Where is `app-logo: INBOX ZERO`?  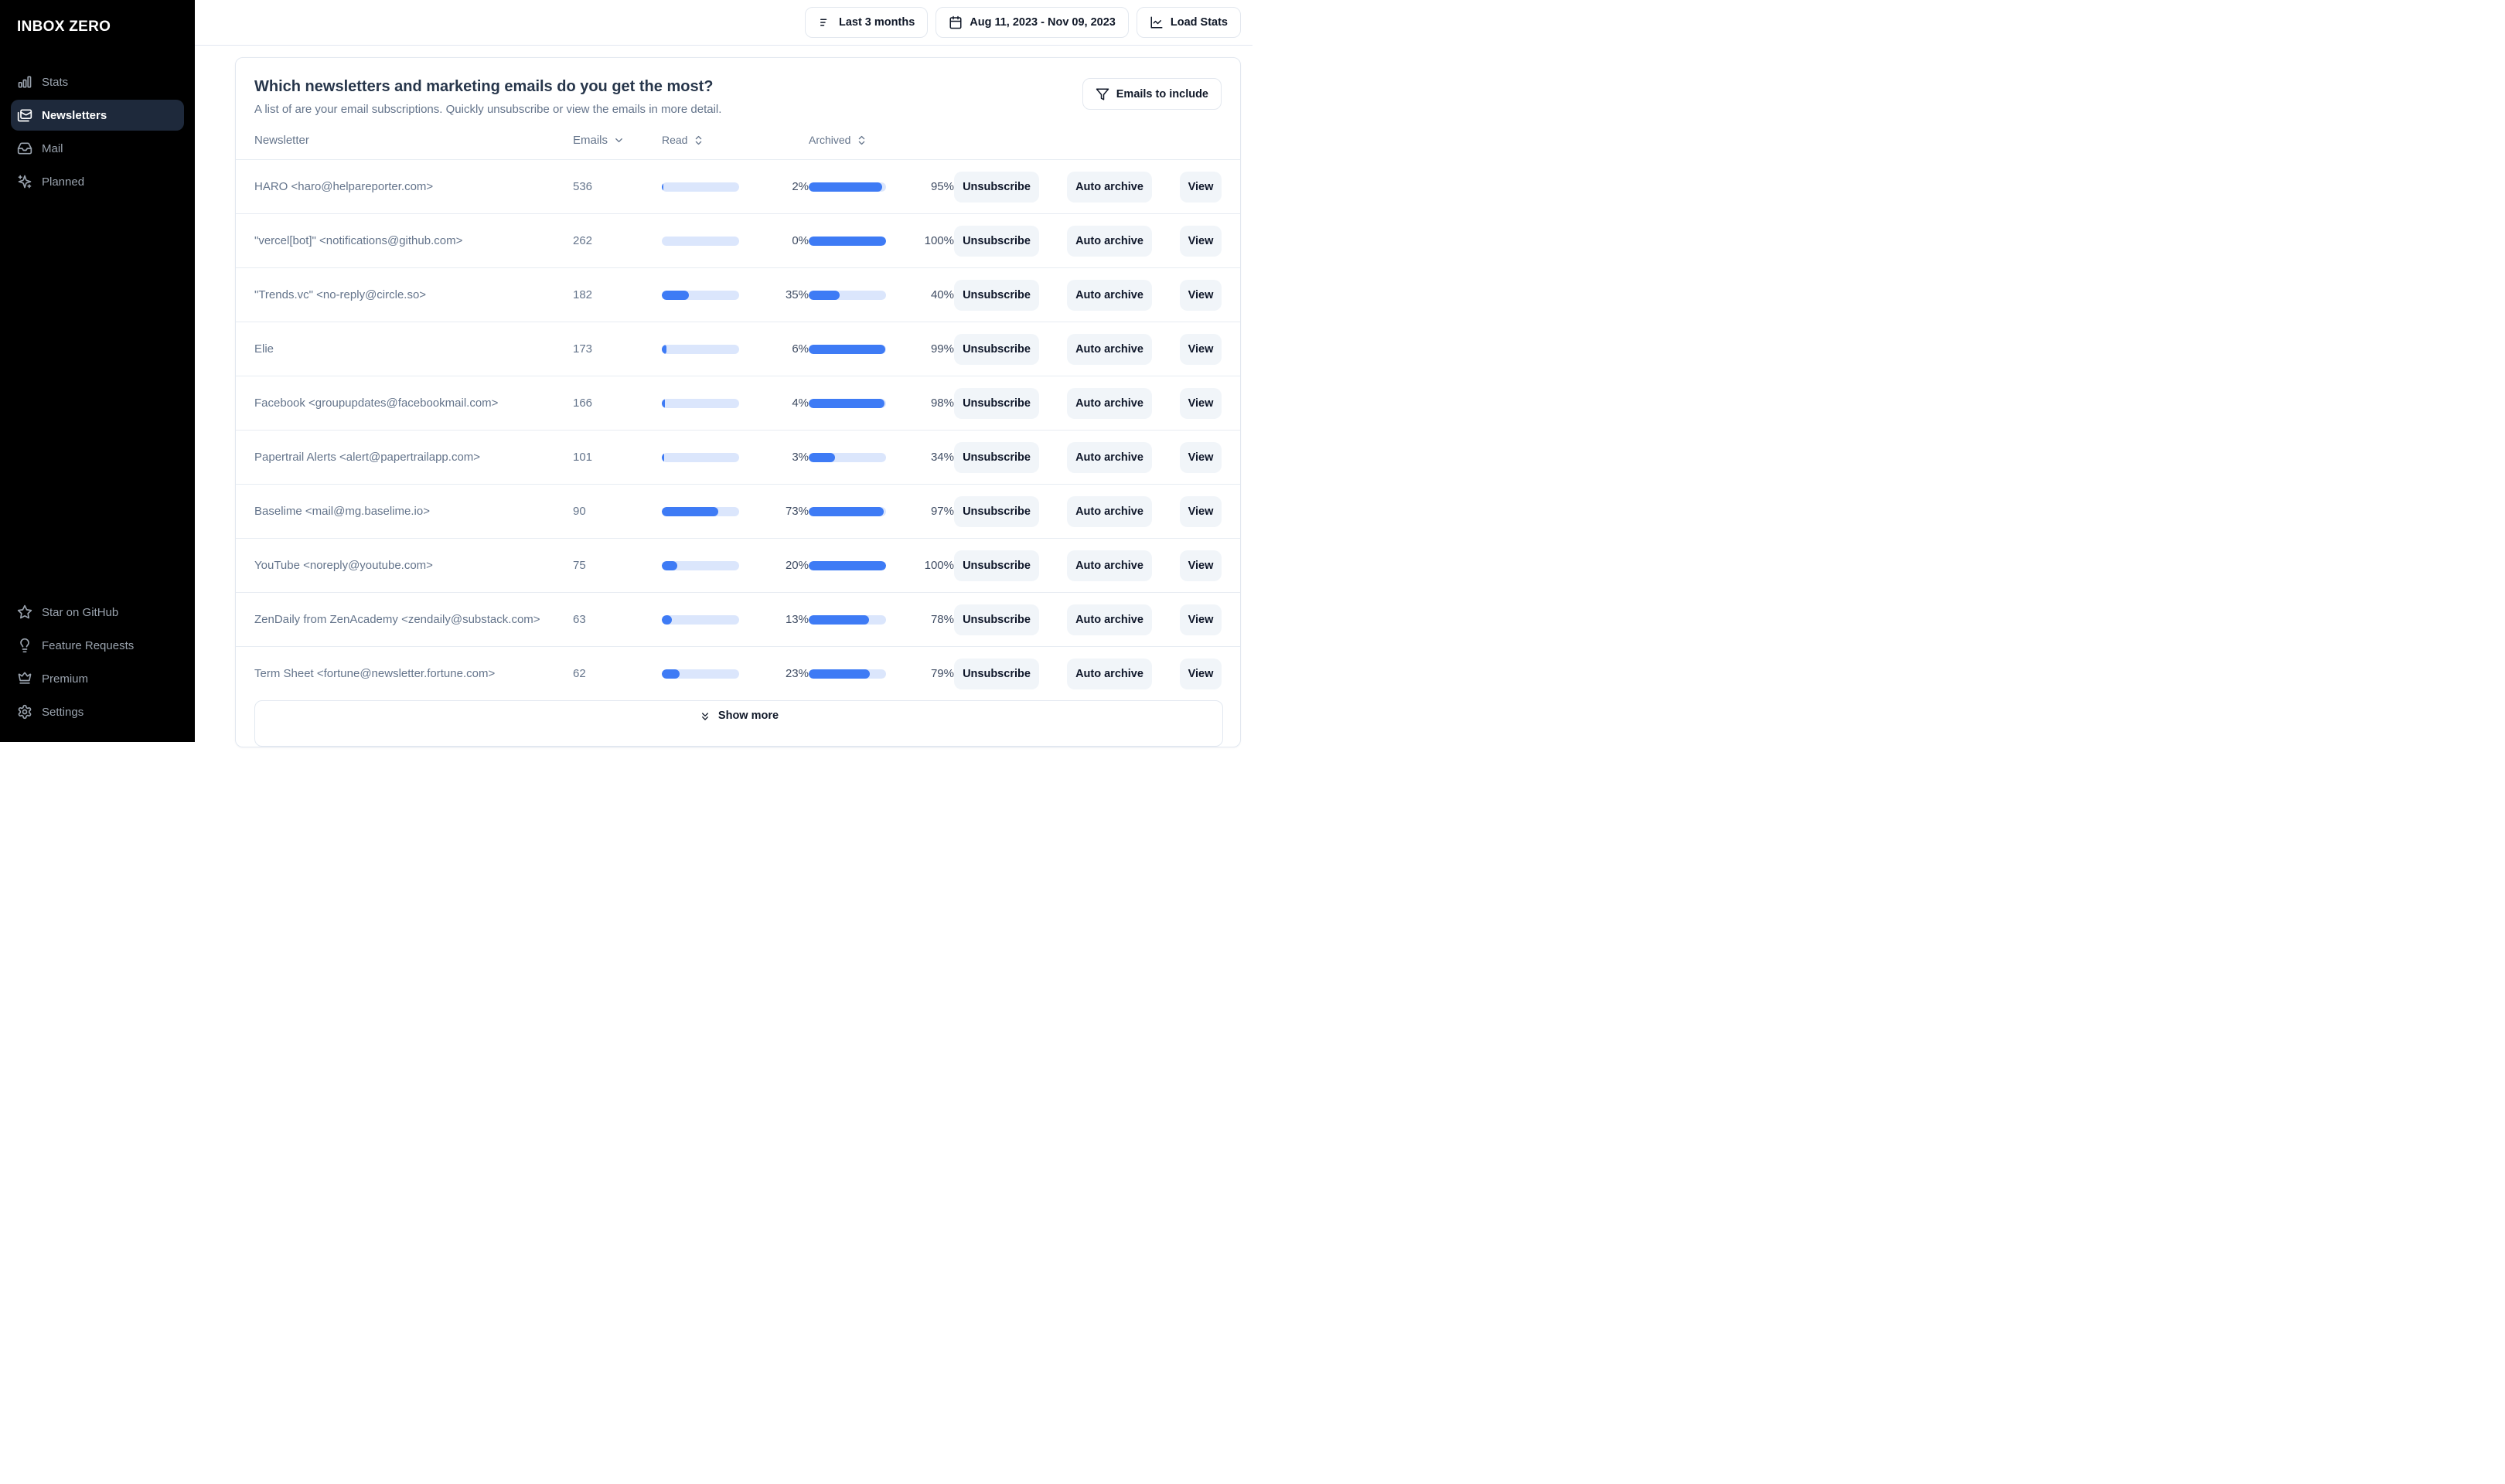
app-logo: INBOX ZERO is located at coordinates (64, 27).